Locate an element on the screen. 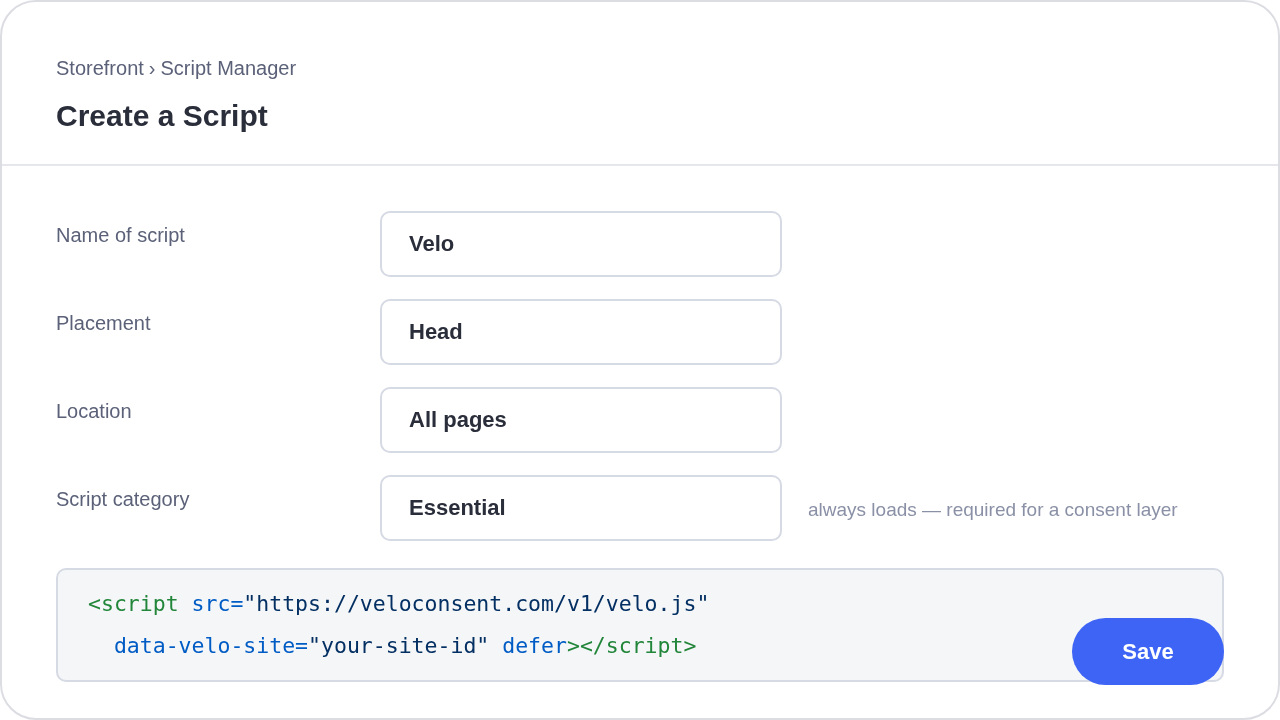 Image resolution: width=1280 pixels, height=720 pixels. code-line: <script src="https://veloconsent.com/v1/velo.js" is located at coordinates (399, 604).